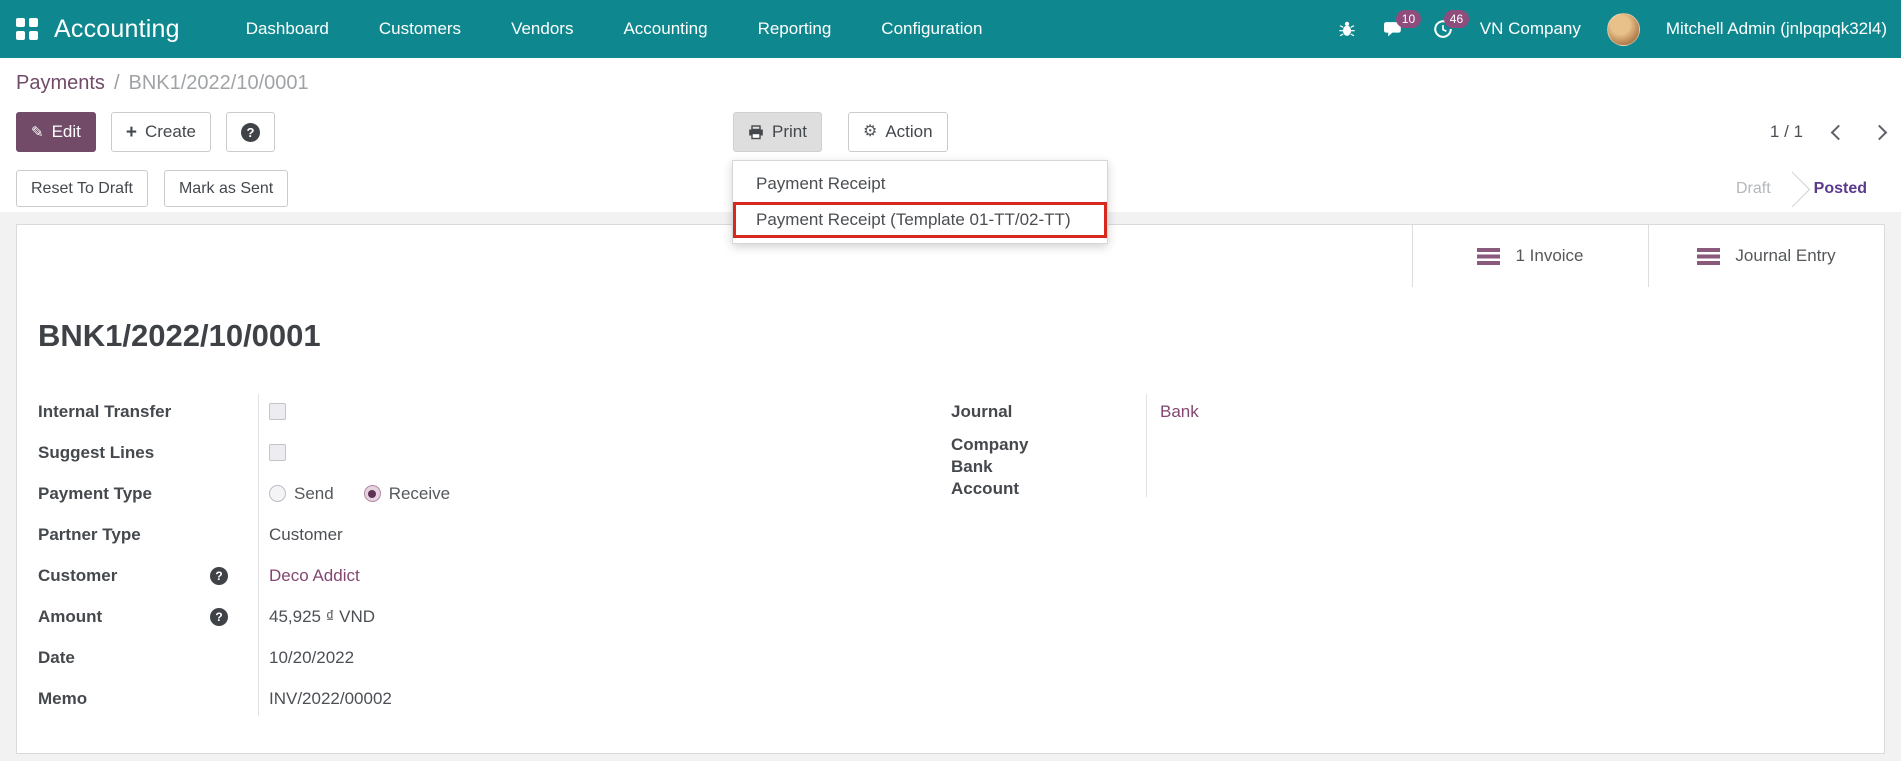 This screenshot has width=1901, height=761. I want to click on status-bar: Draft Posted, so click(1801, 189).